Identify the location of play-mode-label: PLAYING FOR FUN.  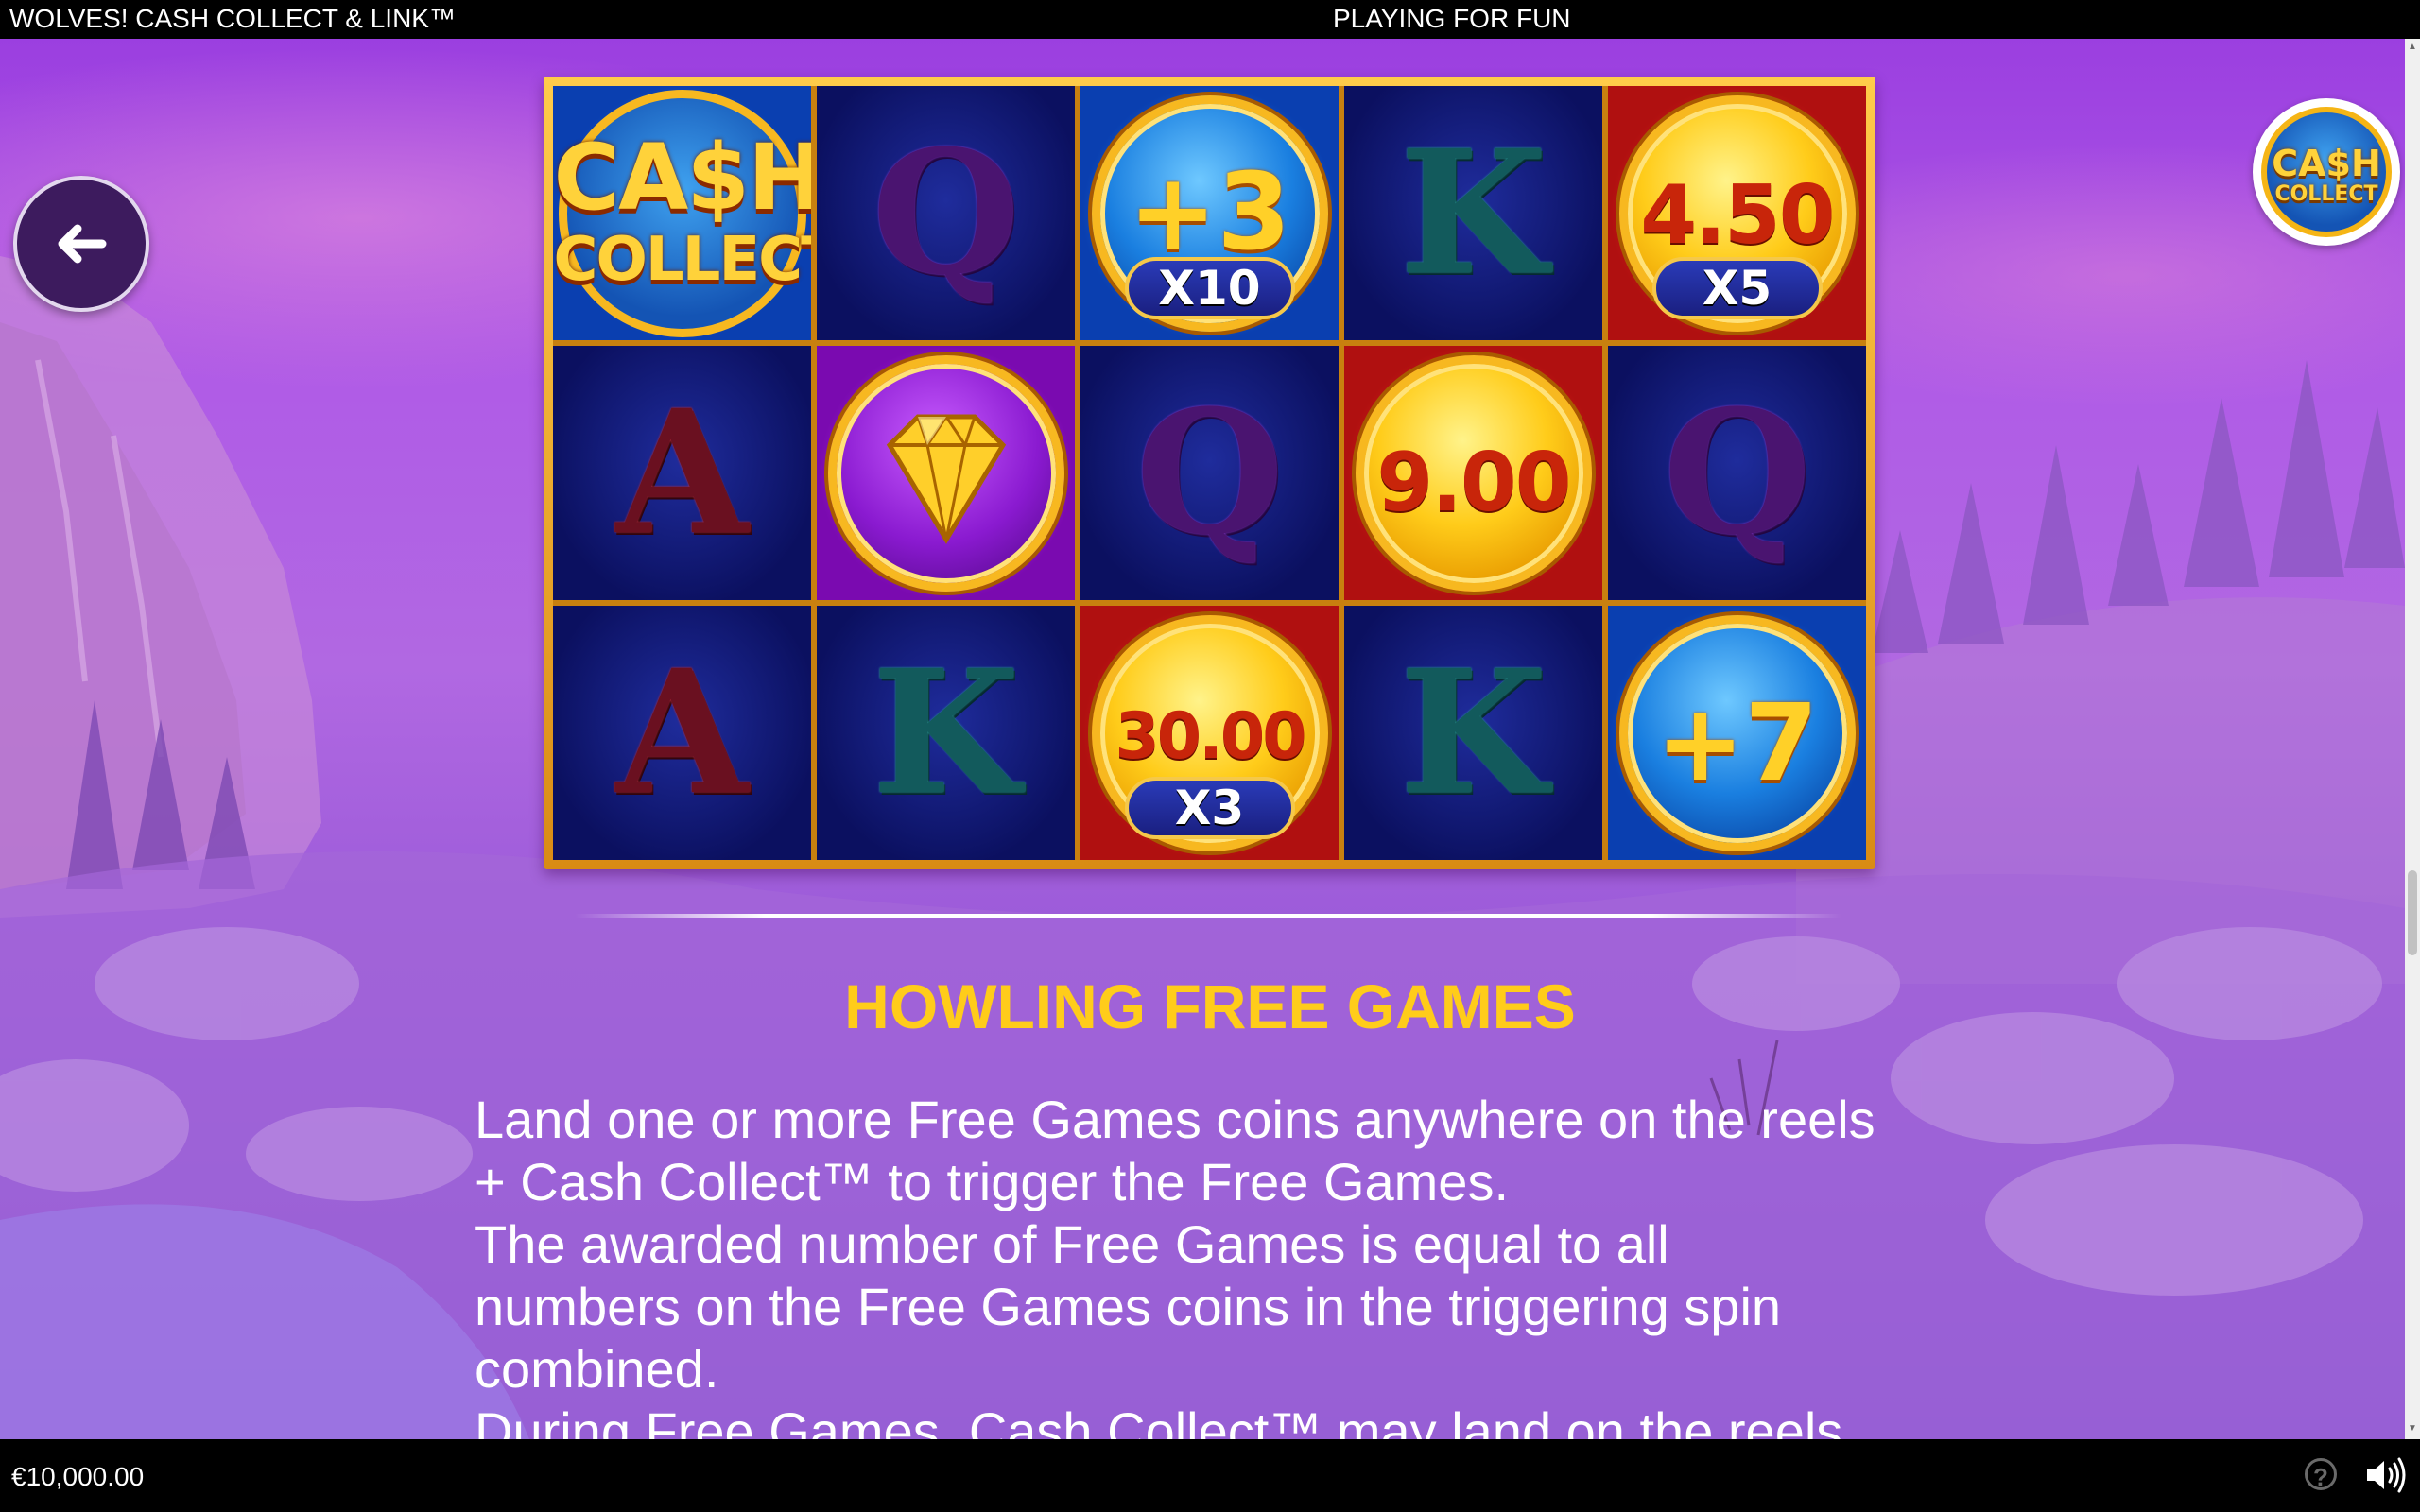
(1452, 18).